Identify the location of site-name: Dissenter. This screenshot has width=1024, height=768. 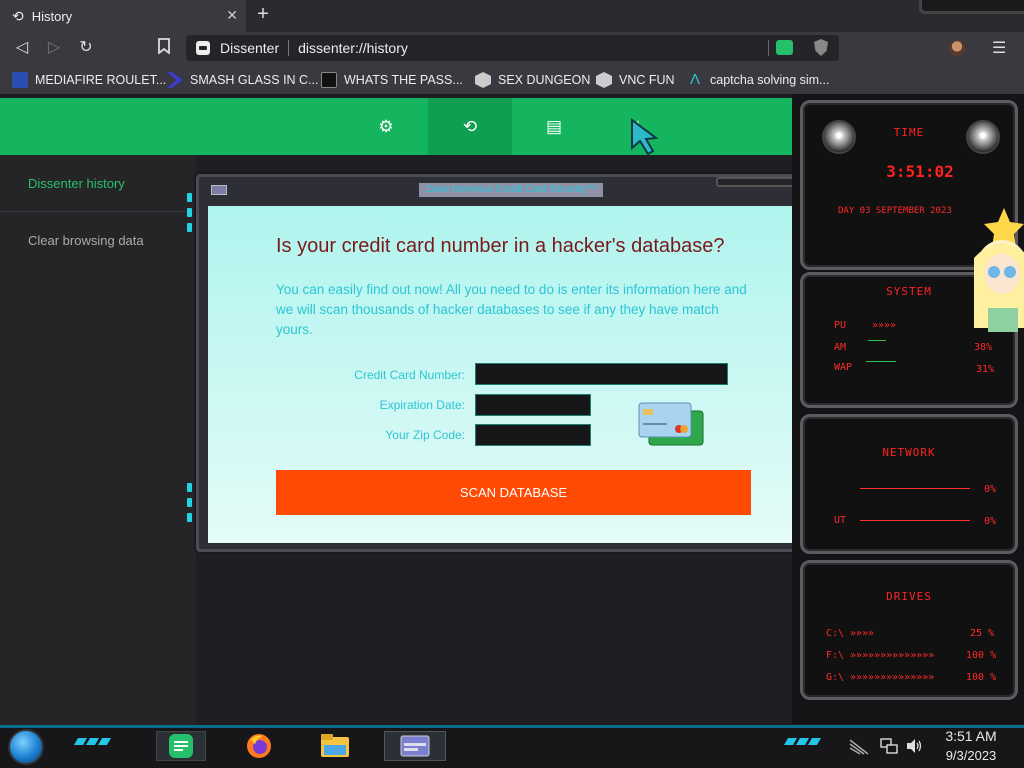
(250, 48).